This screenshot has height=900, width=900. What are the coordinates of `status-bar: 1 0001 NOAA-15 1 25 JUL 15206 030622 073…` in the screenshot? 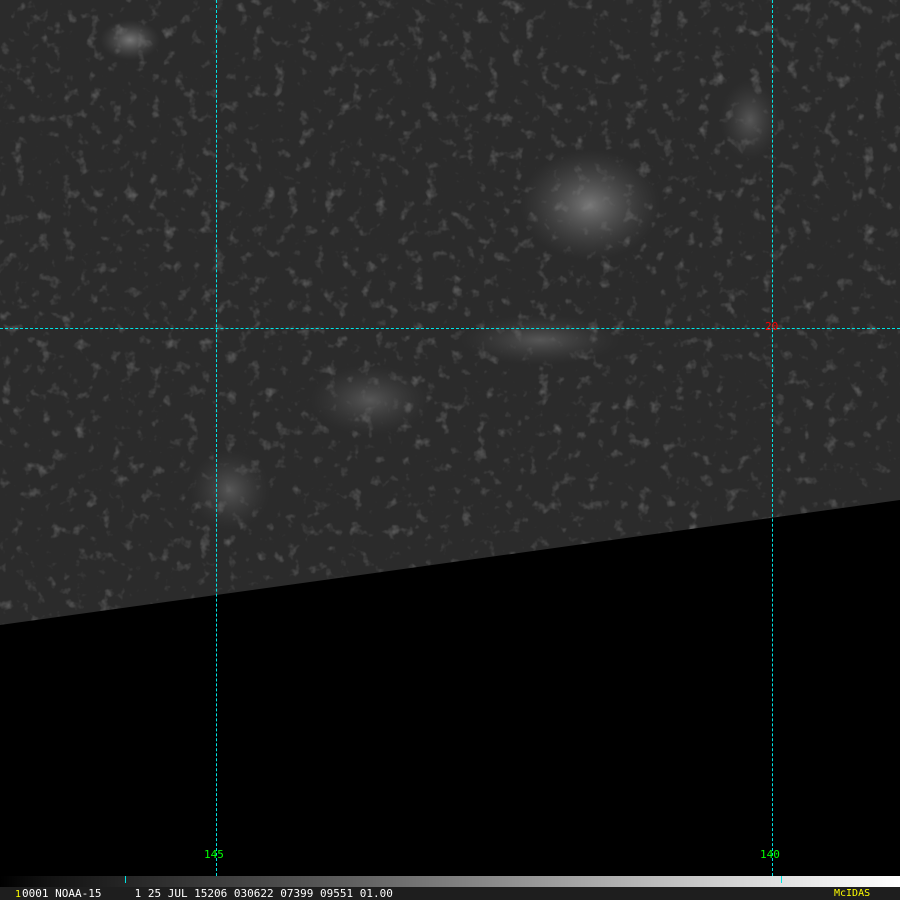 It's located at (450, 893).